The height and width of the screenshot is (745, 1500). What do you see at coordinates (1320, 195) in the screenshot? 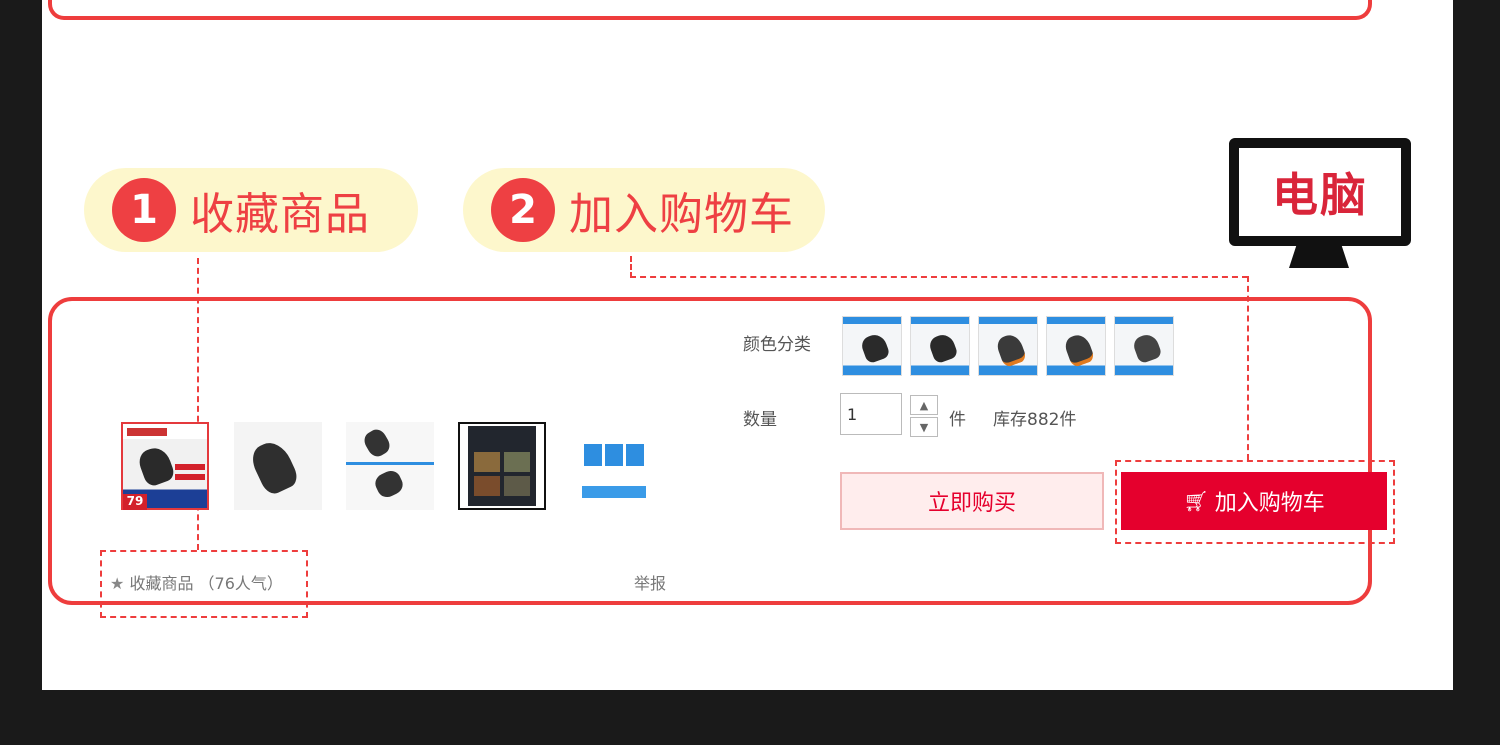
I see `monitor-label: 电脑` at bounding box center [1320, 195].